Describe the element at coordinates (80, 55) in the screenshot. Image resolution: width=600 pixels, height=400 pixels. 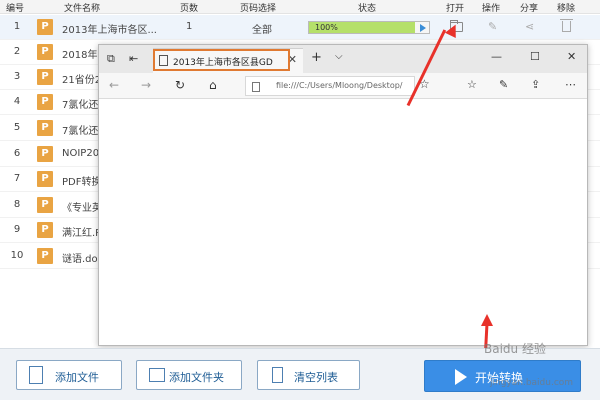
I see `file-name: 2018年` at that location.